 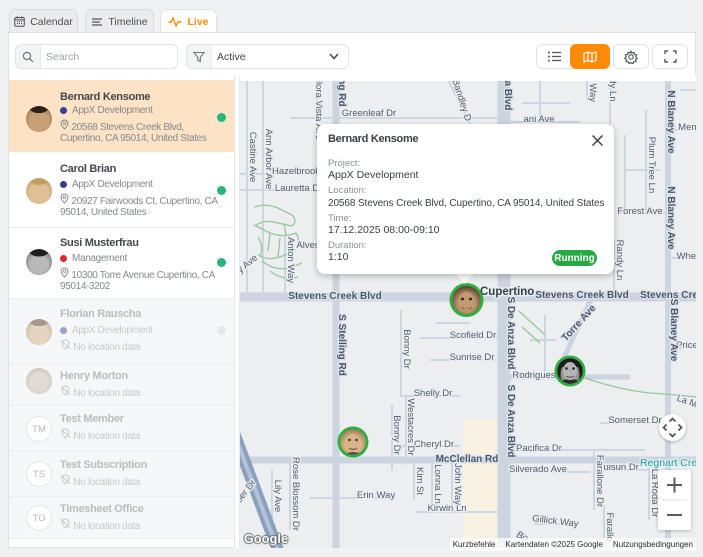 I want to click on svg-text: La M, so click(x=685, y=402).